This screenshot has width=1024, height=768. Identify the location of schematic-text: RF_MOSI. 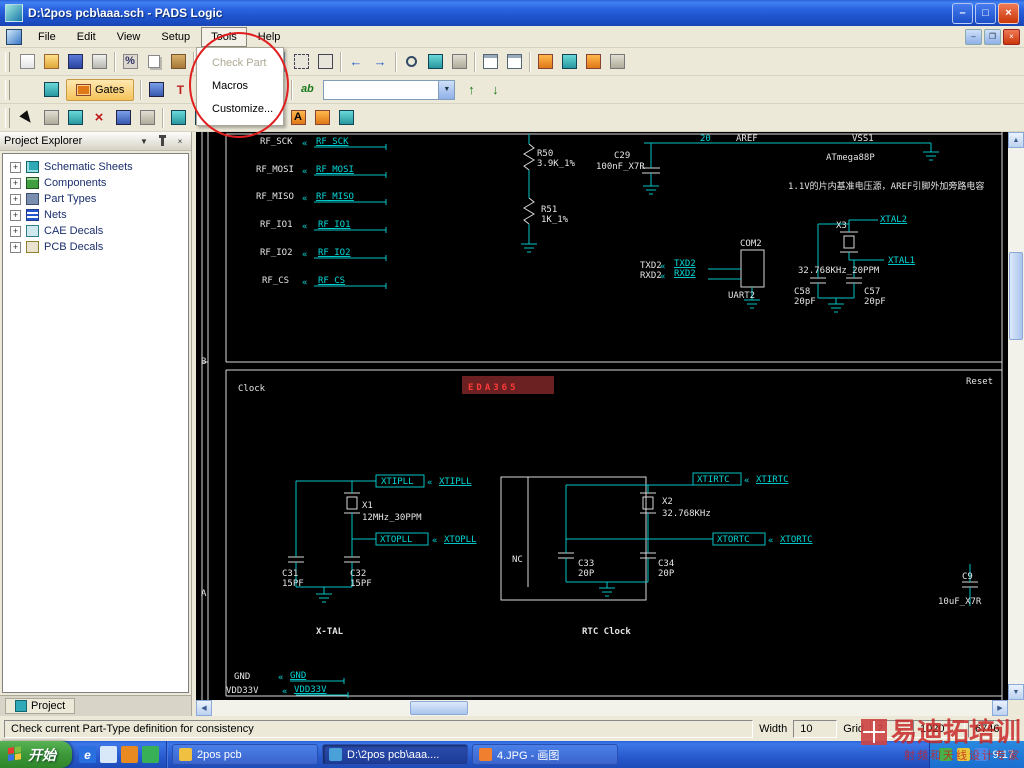
(335, 170).